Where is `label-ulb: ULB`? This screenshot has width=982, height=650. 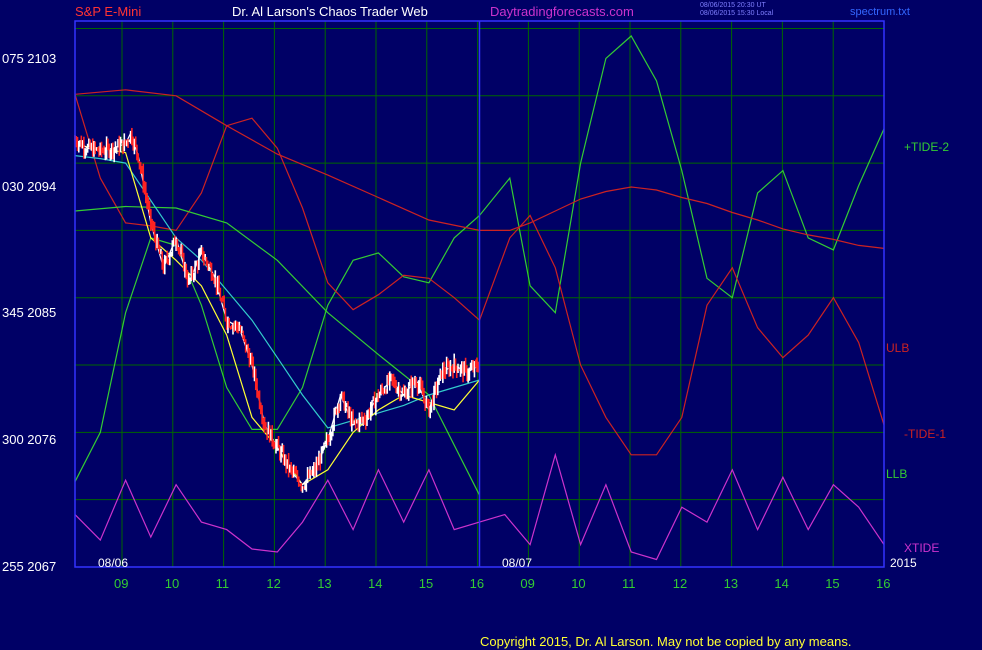
label-ulb: ULB is located at coordinates (898, 348).